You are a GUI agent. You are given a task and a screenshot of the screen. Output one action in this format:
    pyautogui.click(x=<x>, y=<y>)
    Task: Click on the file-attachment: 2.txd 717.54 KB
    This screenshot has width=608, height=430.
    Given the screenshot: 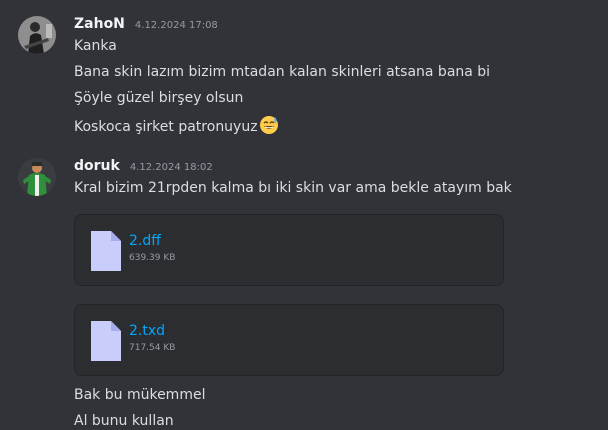 What is the action you would take?
    pyautogui.click(x=289, y=340)
    